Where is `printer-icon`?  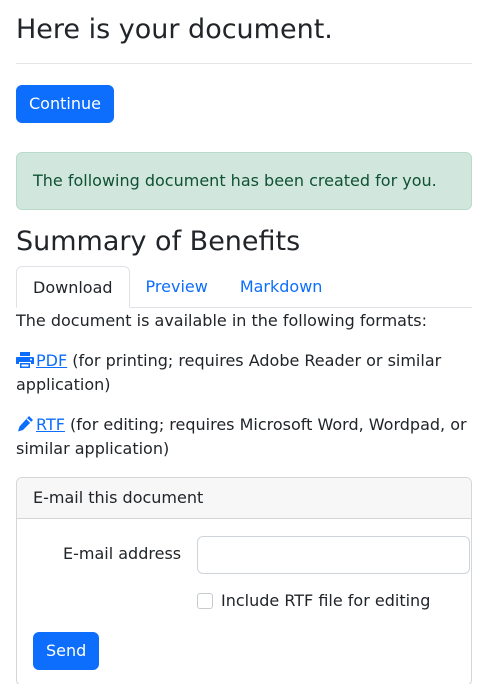 printer-icon is located at coordinates (25, 360).